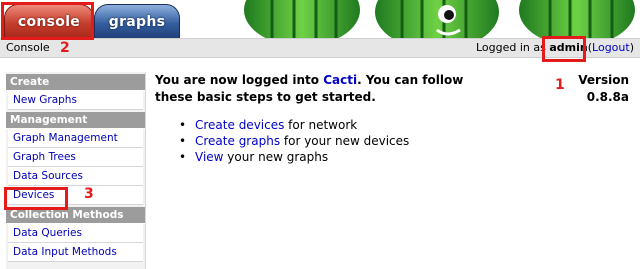 Image resolution: width=640 pixels, height=269 pixels. Describe the element at coordinates (405, 125) in the screenshot. I see `list-item: Create devices for network` at that location.